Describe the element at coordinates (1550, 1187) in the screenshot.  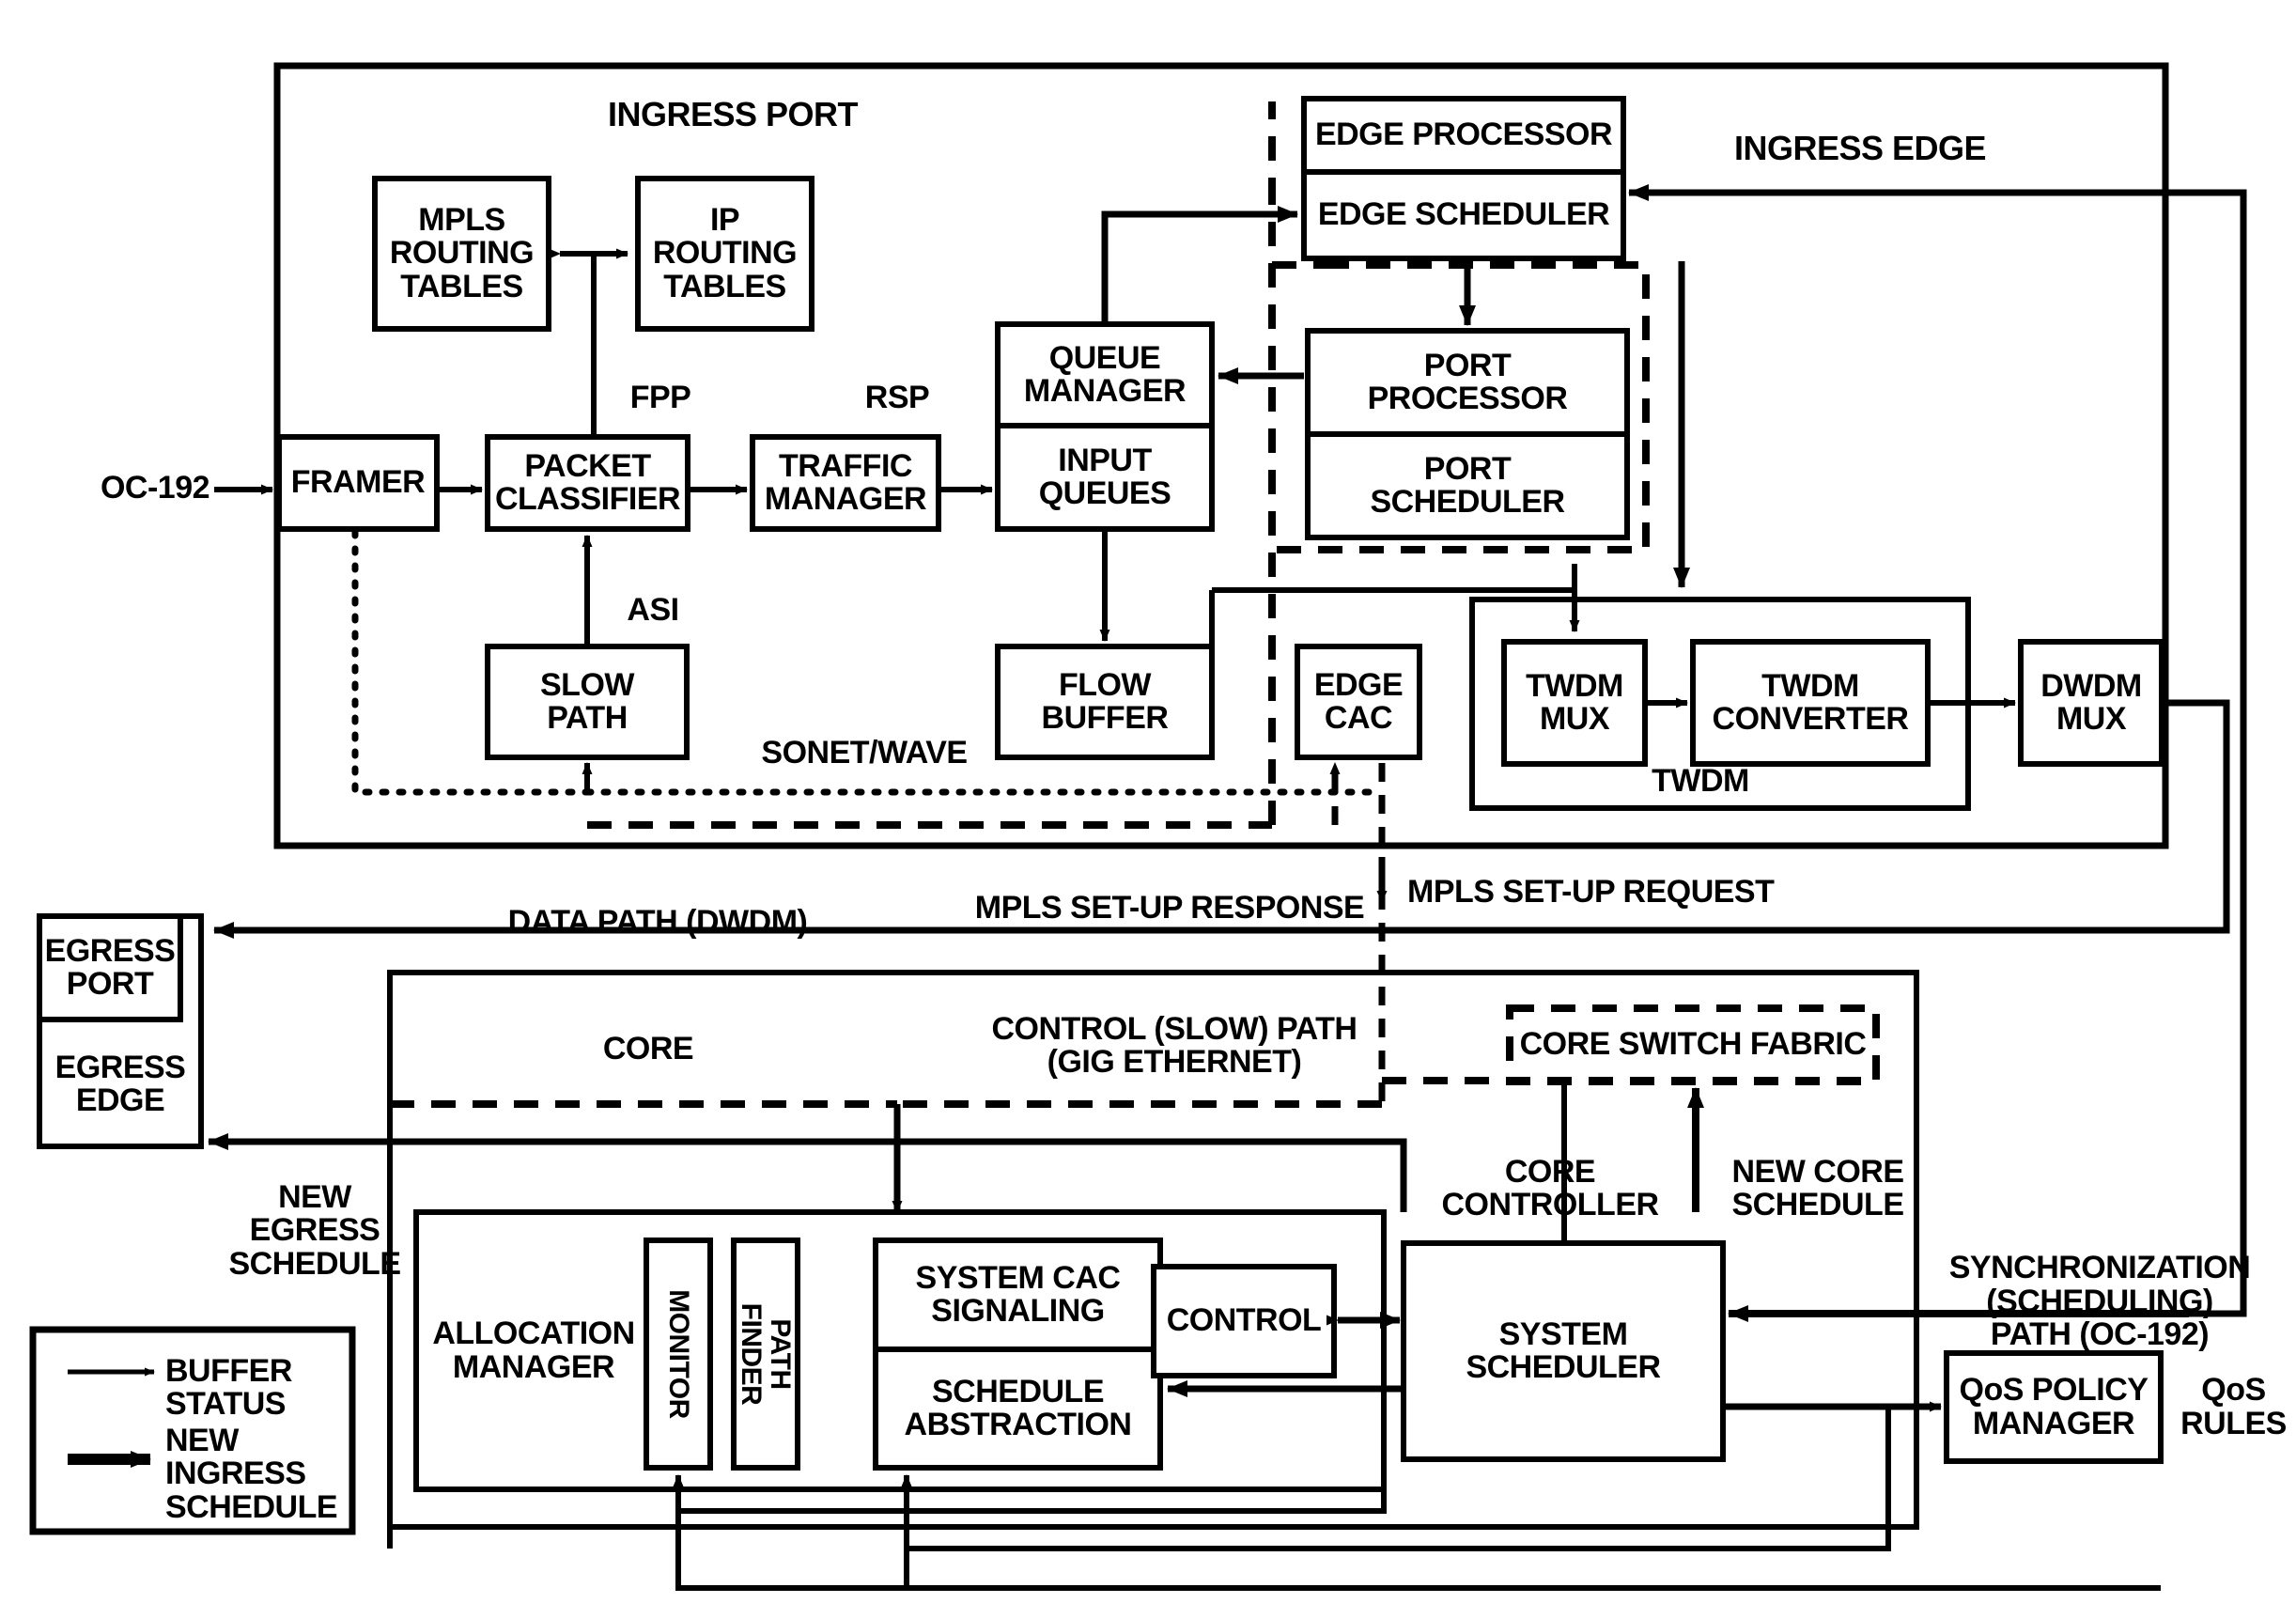
I see `core-controller-label: CORE CONTROLLER` at that location.